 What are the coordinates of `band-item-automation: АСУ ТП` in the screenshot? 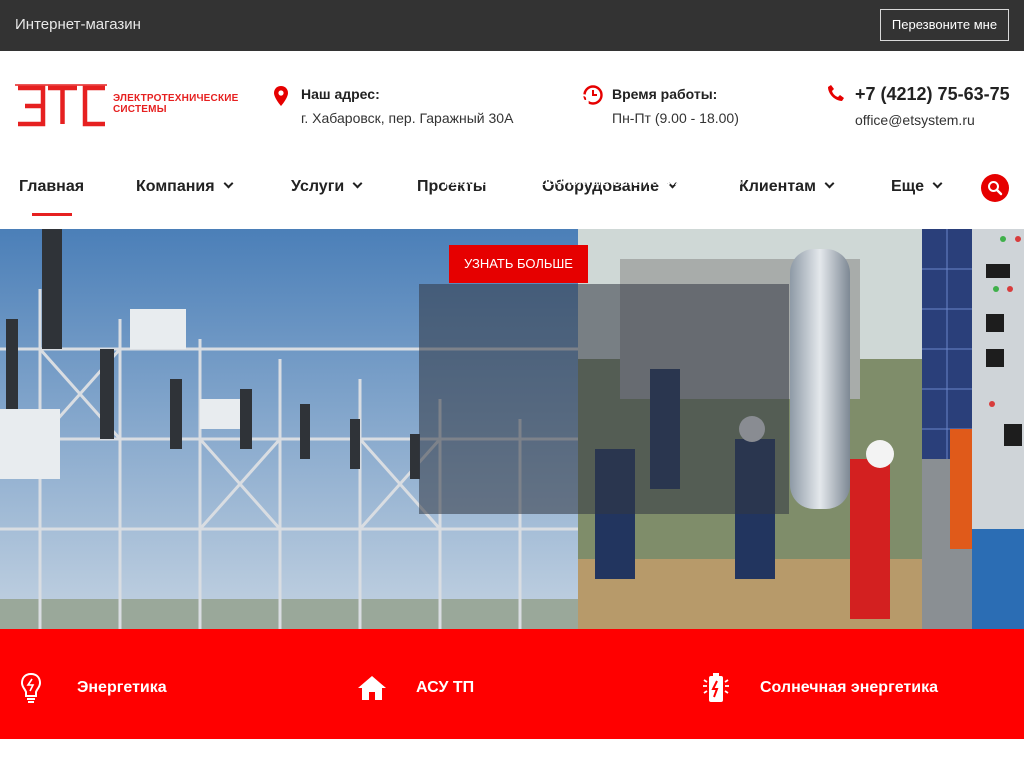 It's located at (445, 688).